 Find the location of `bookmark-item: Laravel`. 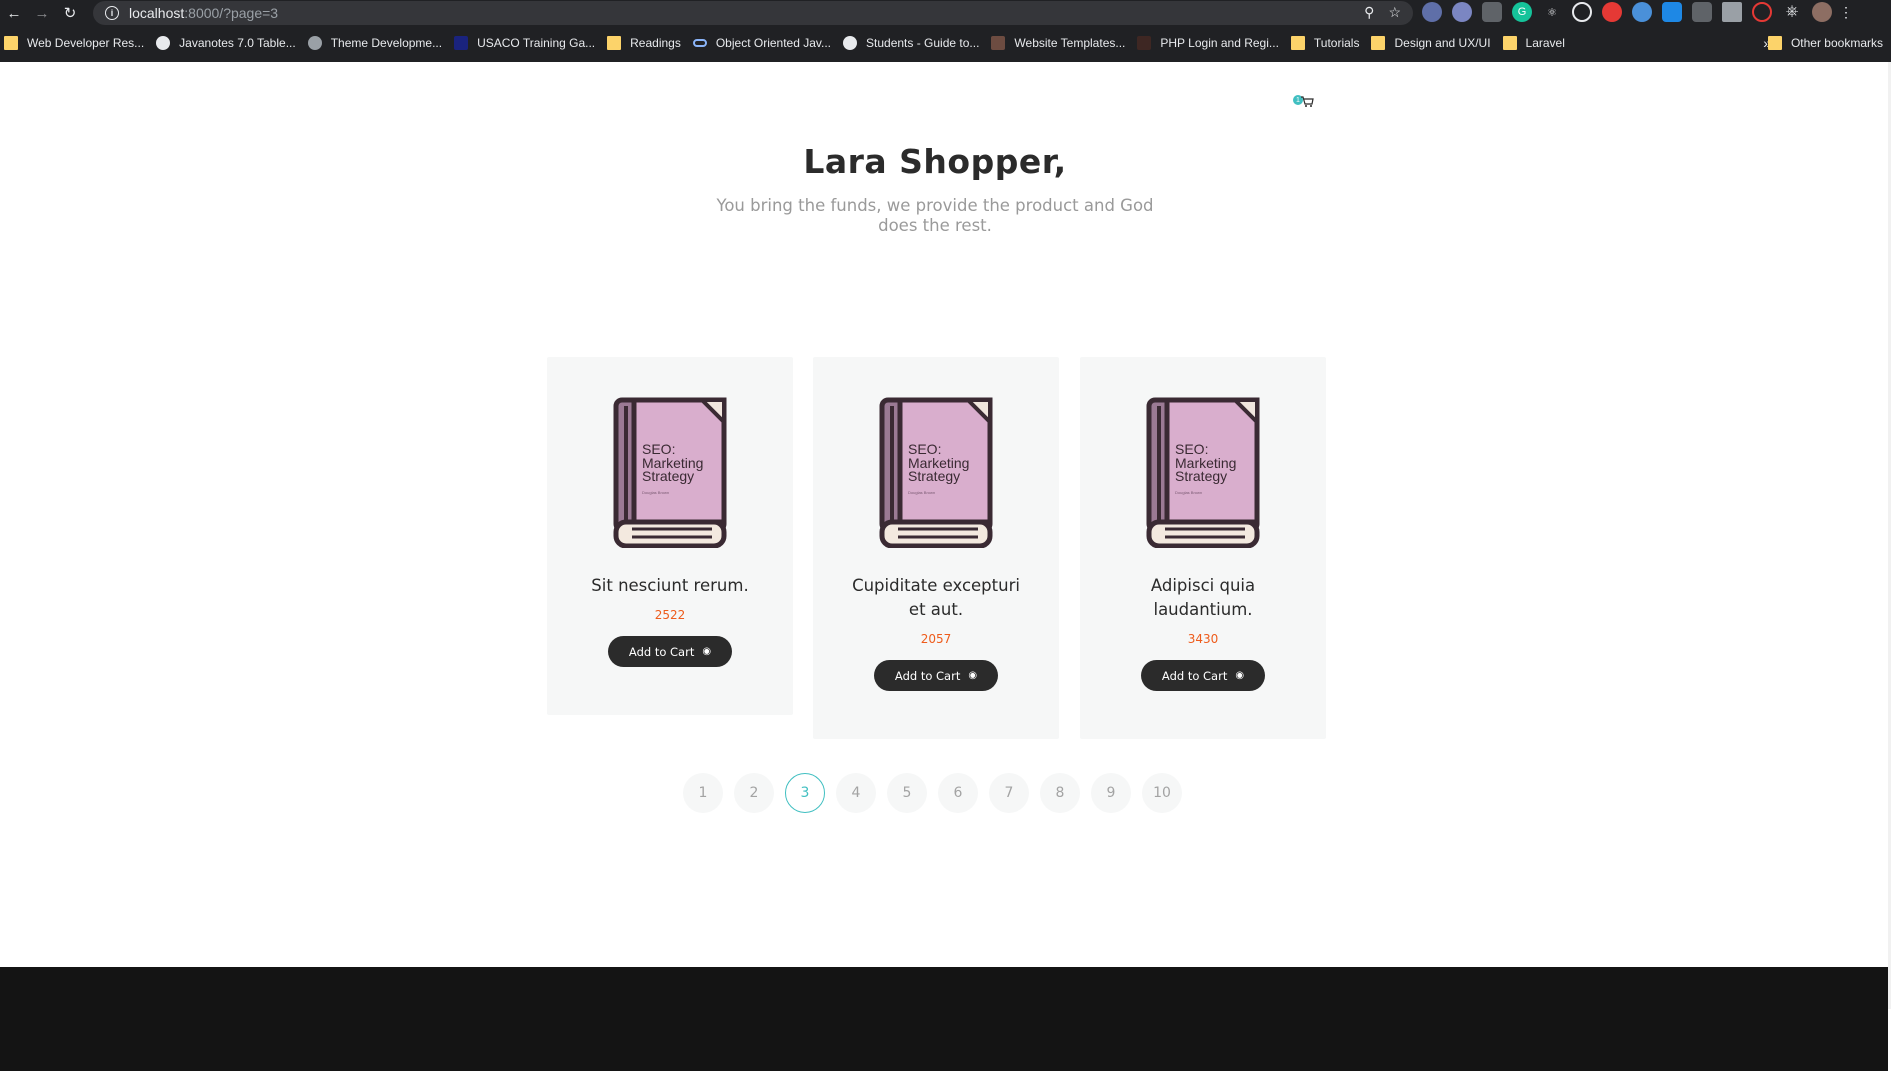

bookmark-item: Laravel is located at coordinates (1536, 43).